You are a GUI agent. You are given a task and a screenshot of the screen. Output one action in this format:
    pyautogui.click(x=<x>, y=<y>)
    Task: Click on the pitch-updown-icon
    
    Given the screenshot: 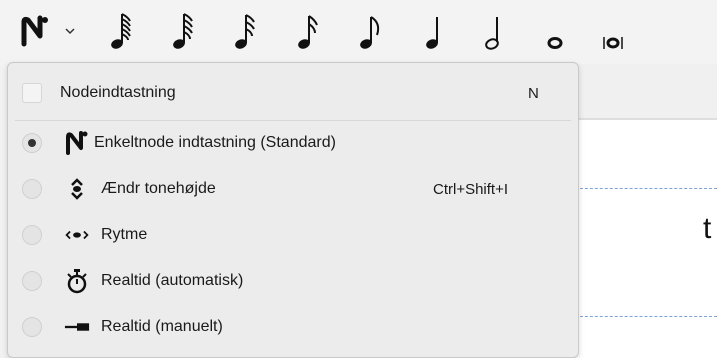 What is the action you would take?
    pyautogui.click(x=77, y=189)
    